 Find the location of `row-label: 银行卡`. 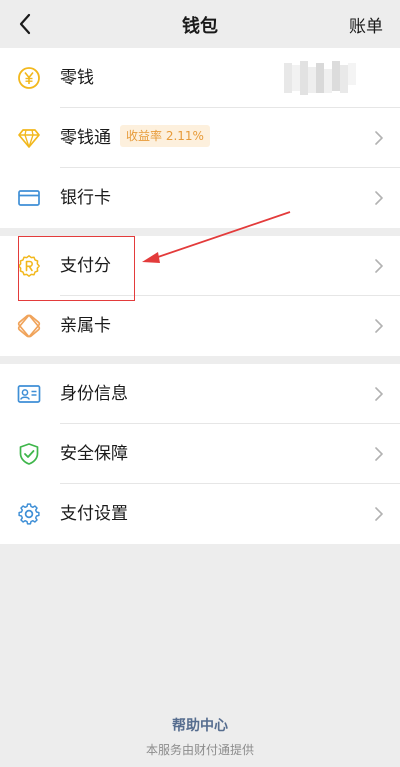

row-label: 银行卡 is located at coordinates (85, 198).